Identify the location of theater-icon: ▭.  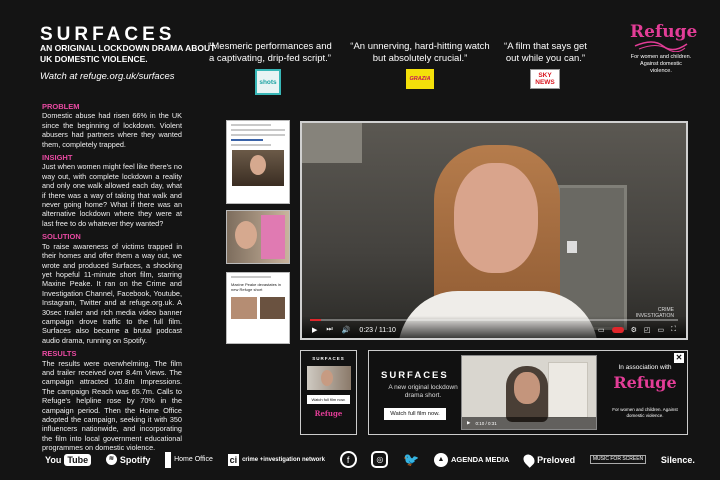
(660, 330).